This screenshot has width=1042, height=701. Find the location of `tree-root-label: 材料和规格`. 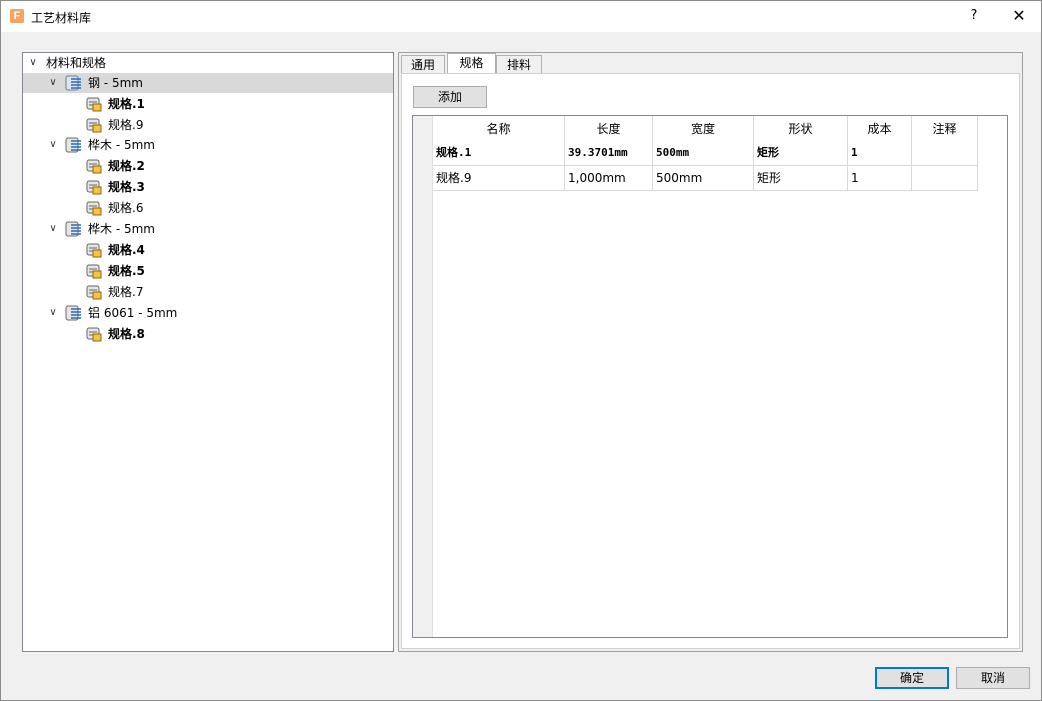

tree-root-label: 材料和规格 is located at coordinates (76, 63).